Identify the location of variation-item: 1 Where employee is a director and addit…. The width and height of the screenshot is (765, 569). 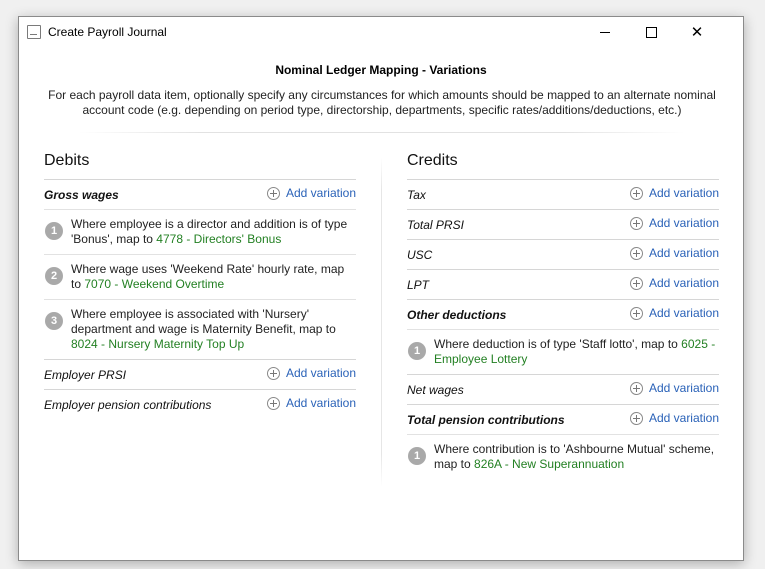
(200, 231).